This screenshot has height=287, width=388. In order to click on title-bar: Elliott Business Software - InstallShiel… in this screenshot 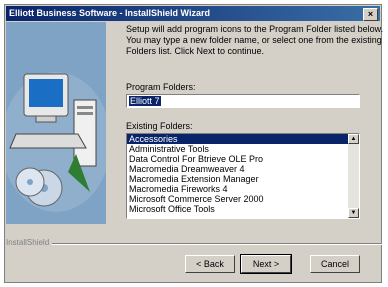, I will do `click(193, 13)`.